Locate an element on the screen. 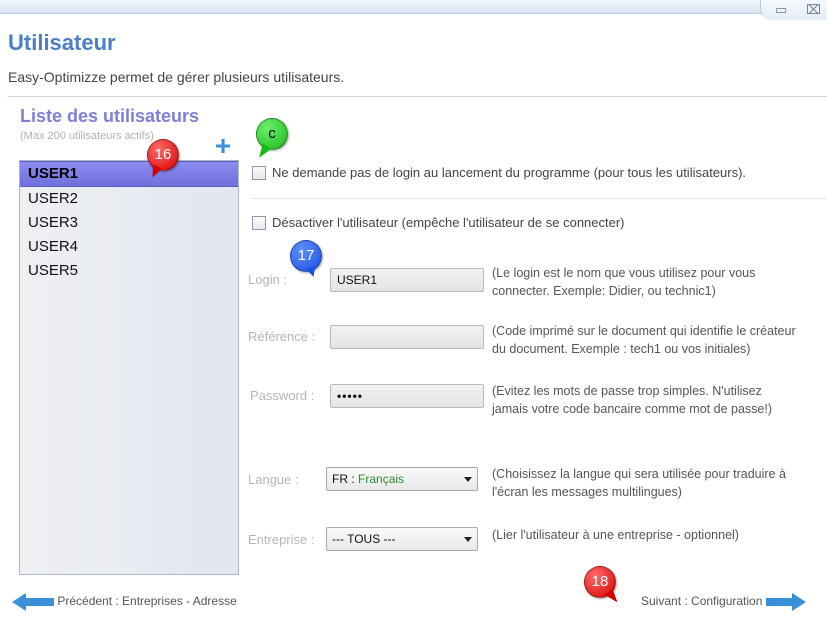 The width and height of the screenshot is (827, 623). list-item-user2: USER2 is located at coordinates (129, 199).